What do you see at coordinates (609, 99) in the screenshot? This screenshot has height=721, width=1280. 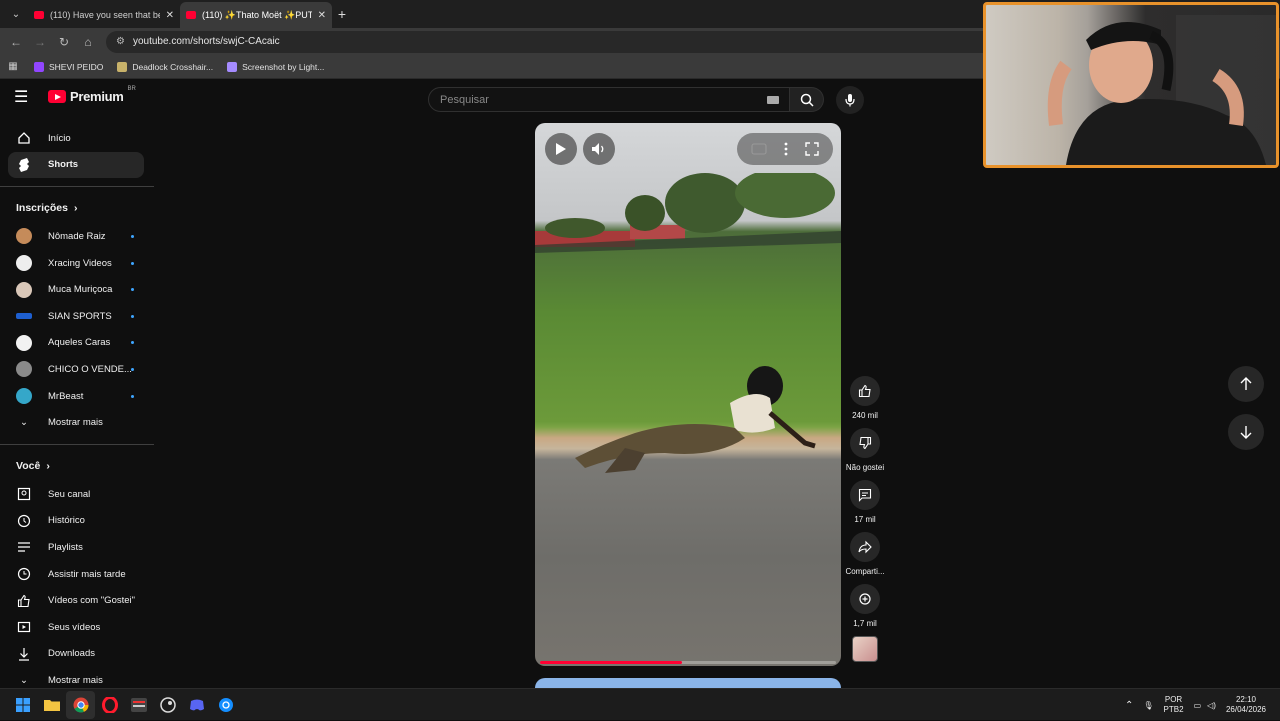 I see `search-input: Pesquisar` at bounding box center [609, 99].